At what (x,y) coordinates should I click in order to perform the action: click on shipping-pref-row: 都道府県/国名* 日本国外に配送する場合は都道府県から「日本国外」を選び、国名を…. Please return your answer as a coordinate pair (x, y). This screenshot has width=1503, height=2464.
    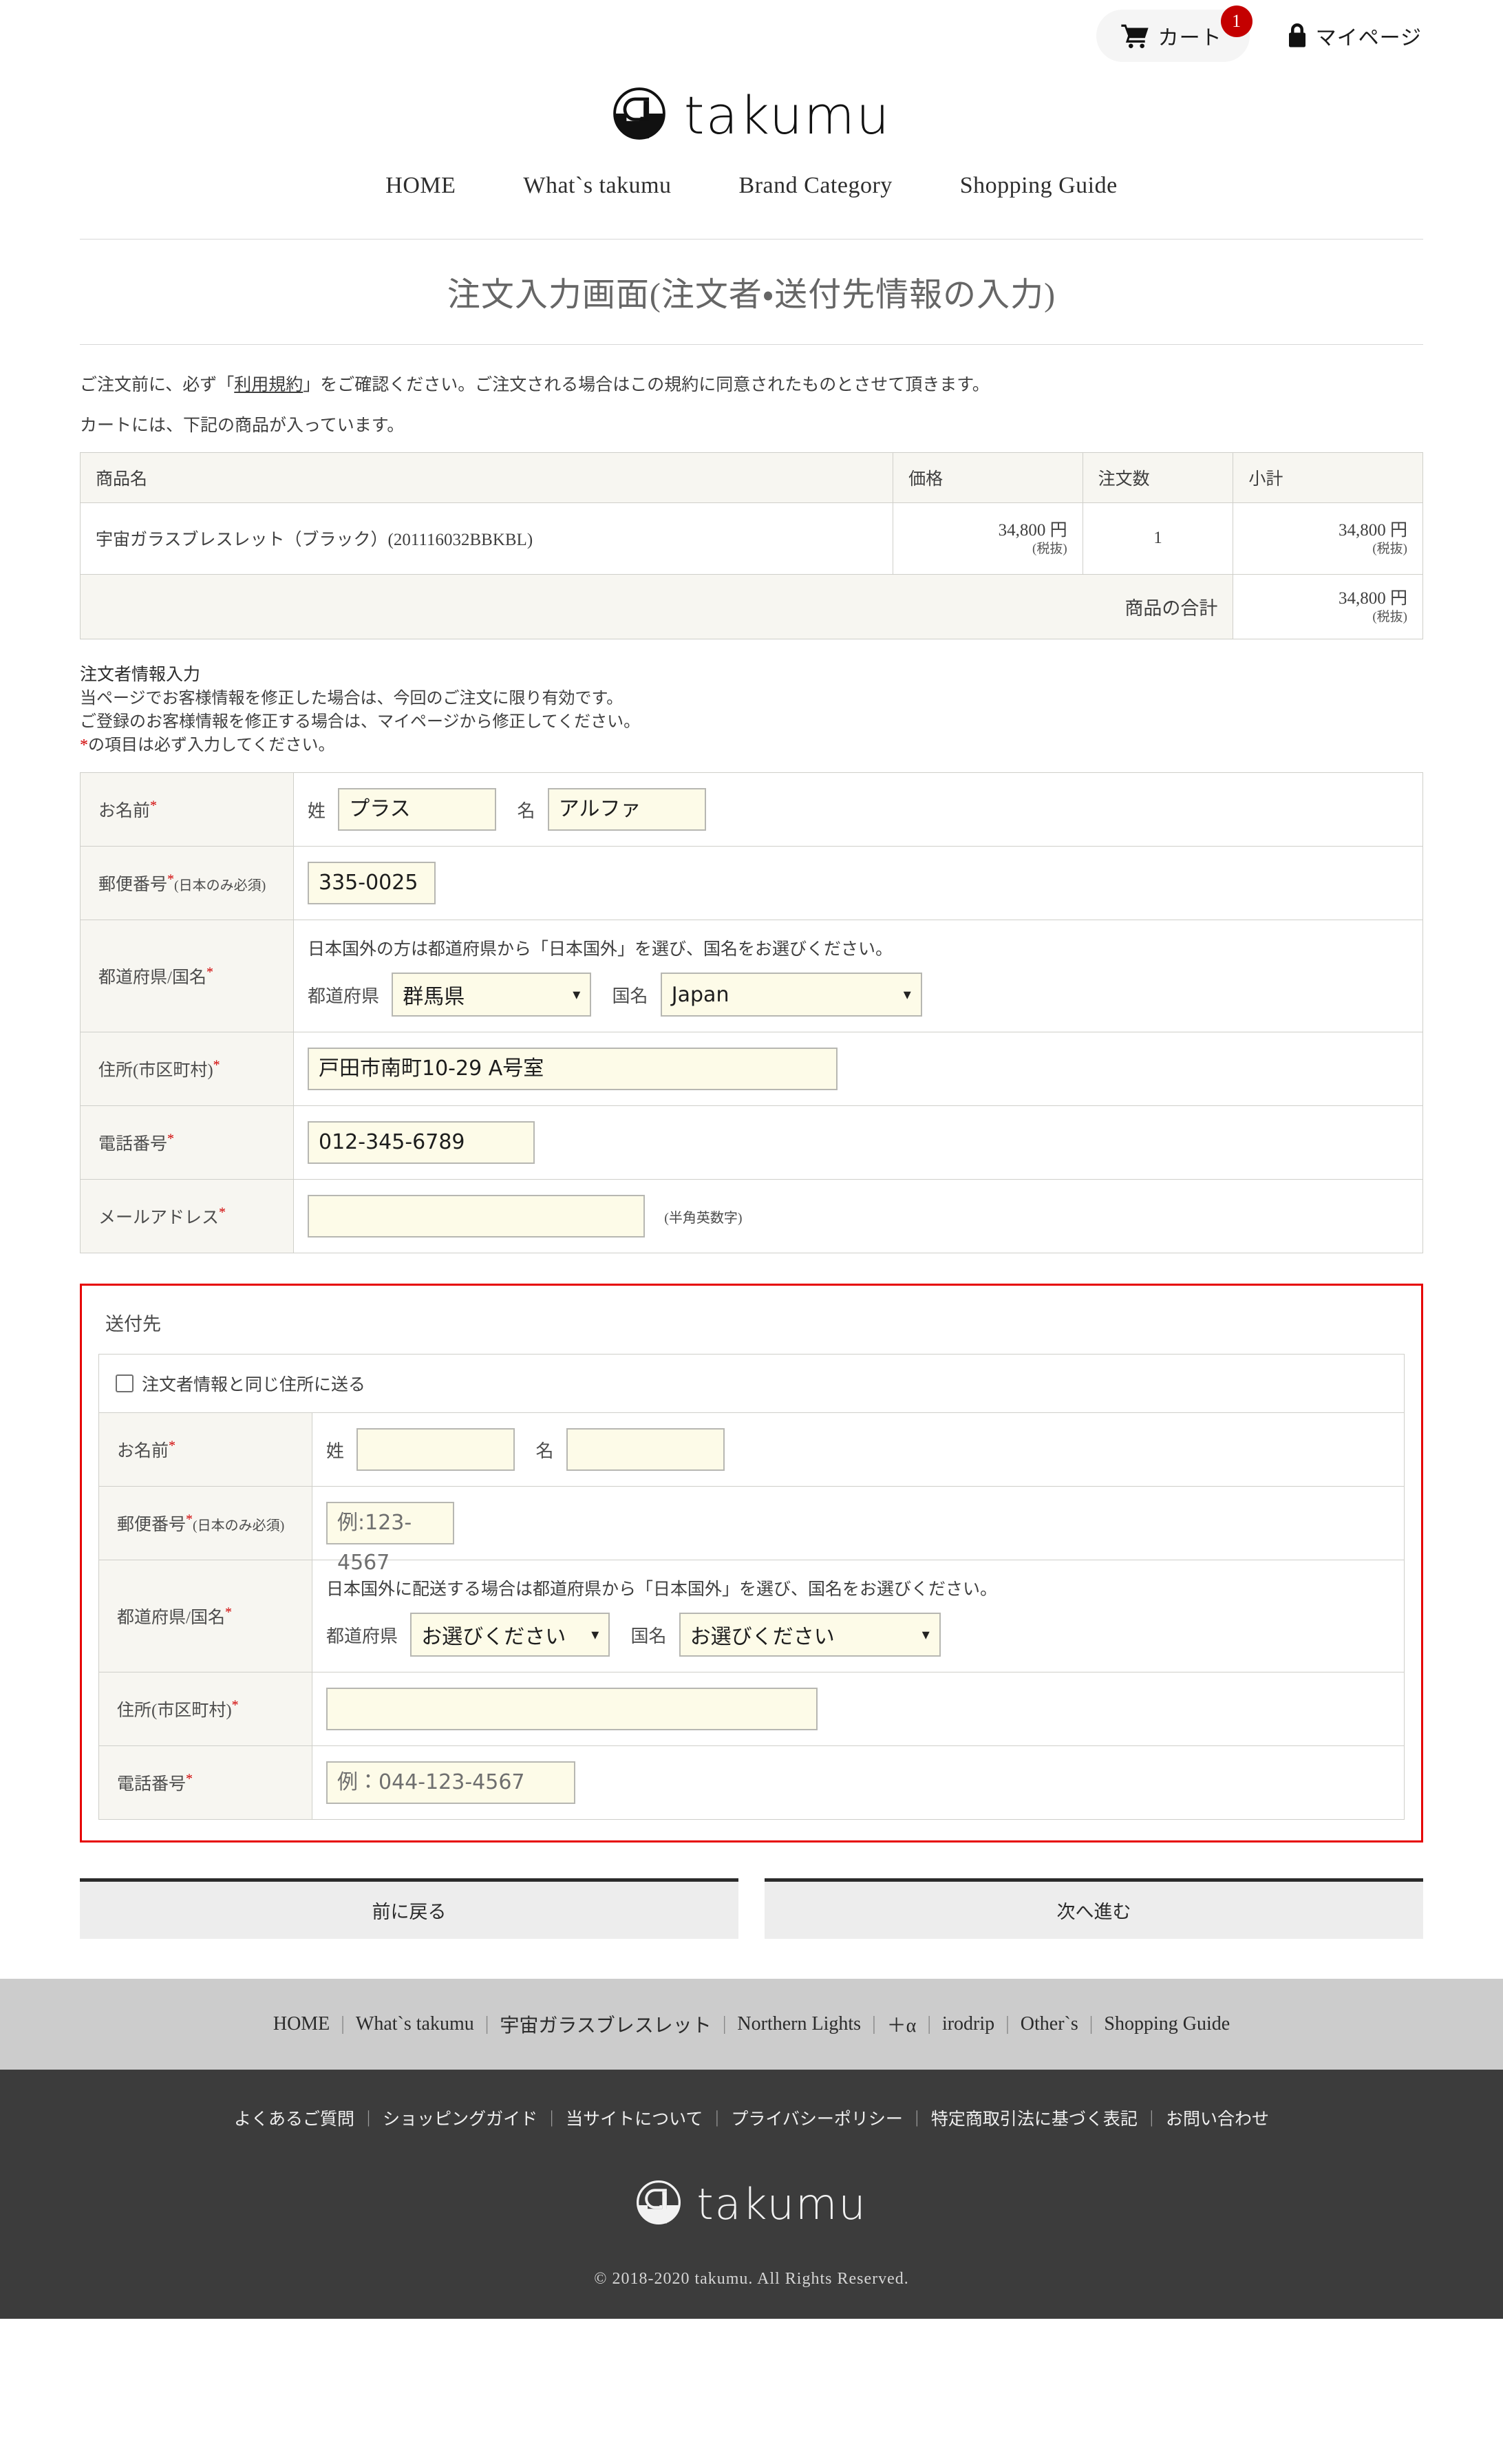
    Looking at the image, I should click on (751, 1616).